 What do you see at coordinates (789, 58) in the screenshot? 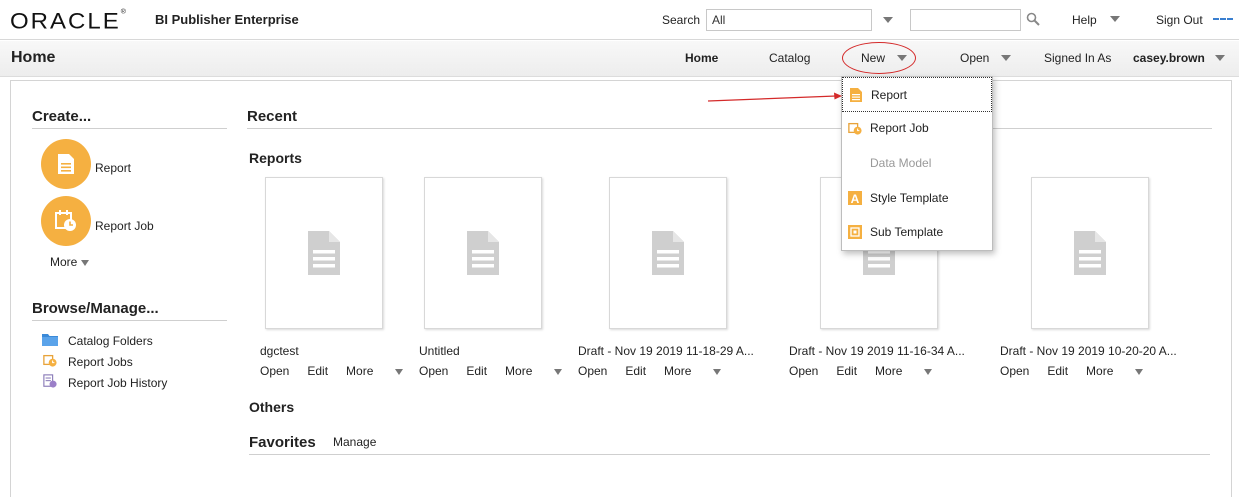
I see `nav-catalog: Catalog` at bounding box center [789, 58].